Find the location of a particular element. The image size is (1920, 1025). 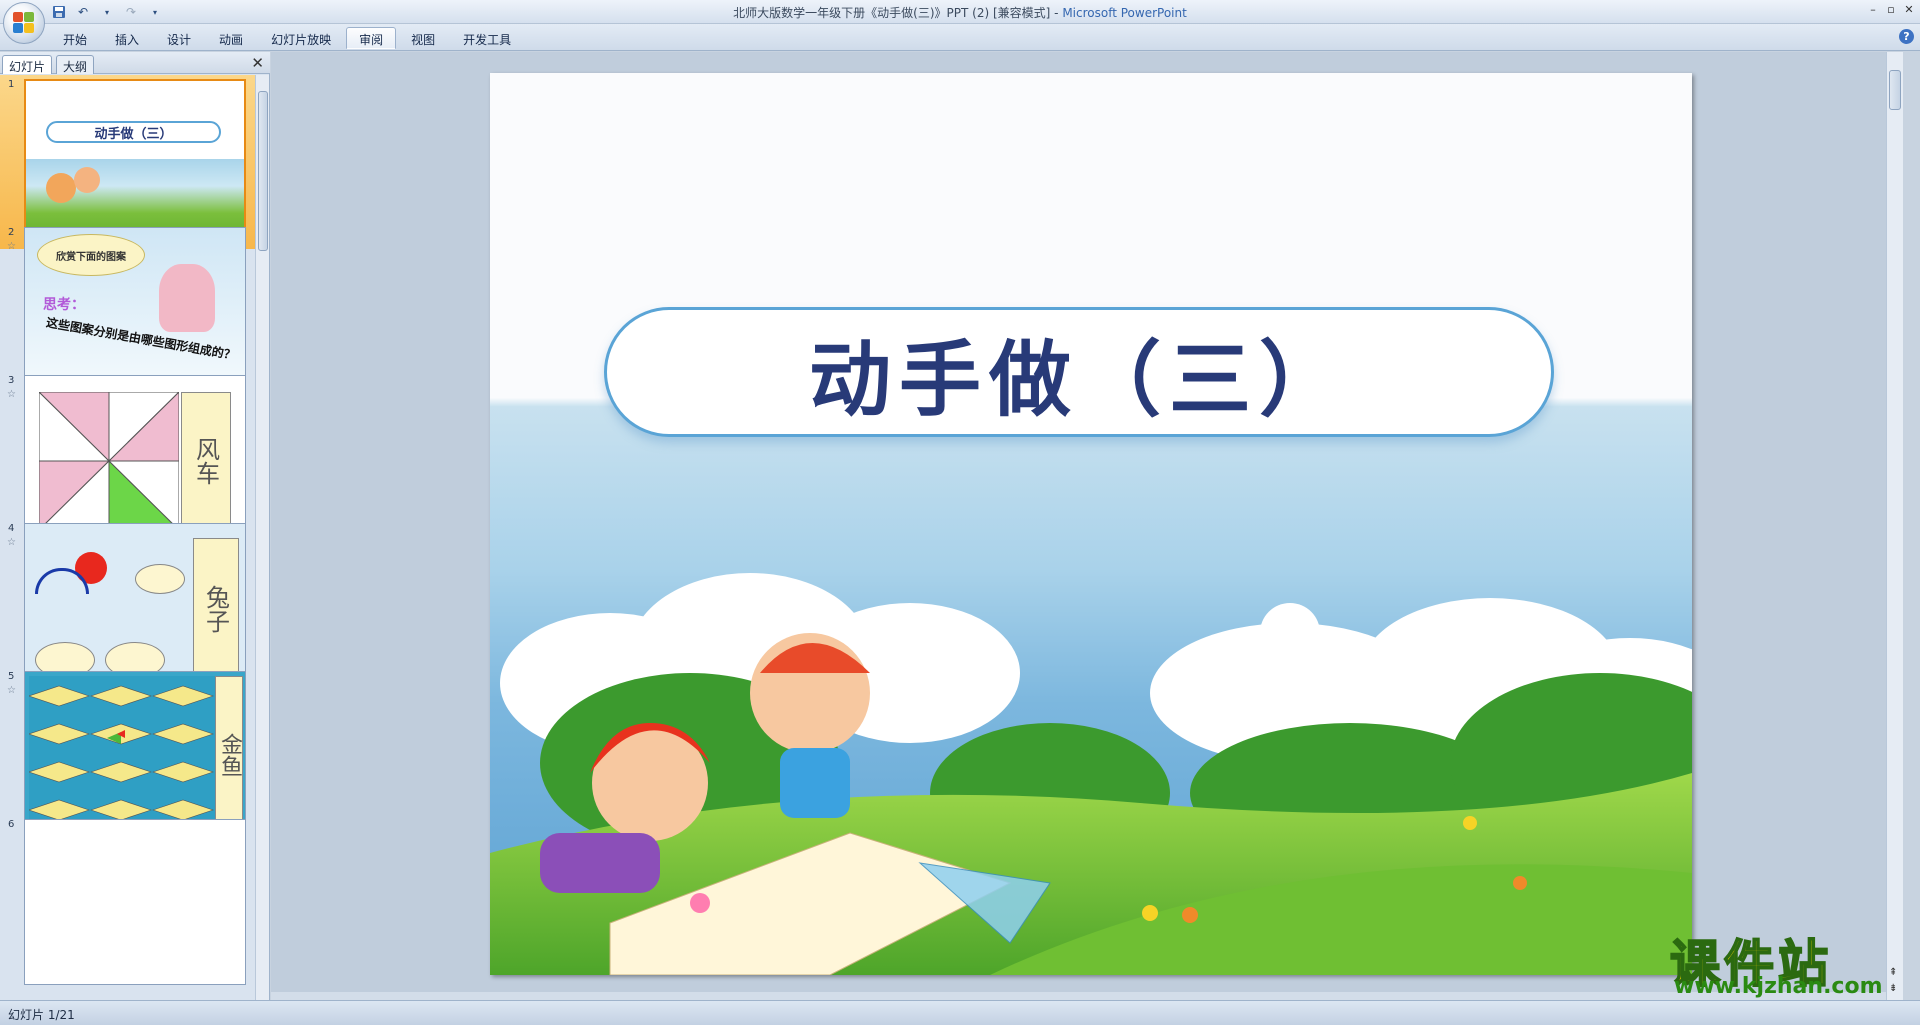

slide-number: 4 is located at coordinates (11, 528).